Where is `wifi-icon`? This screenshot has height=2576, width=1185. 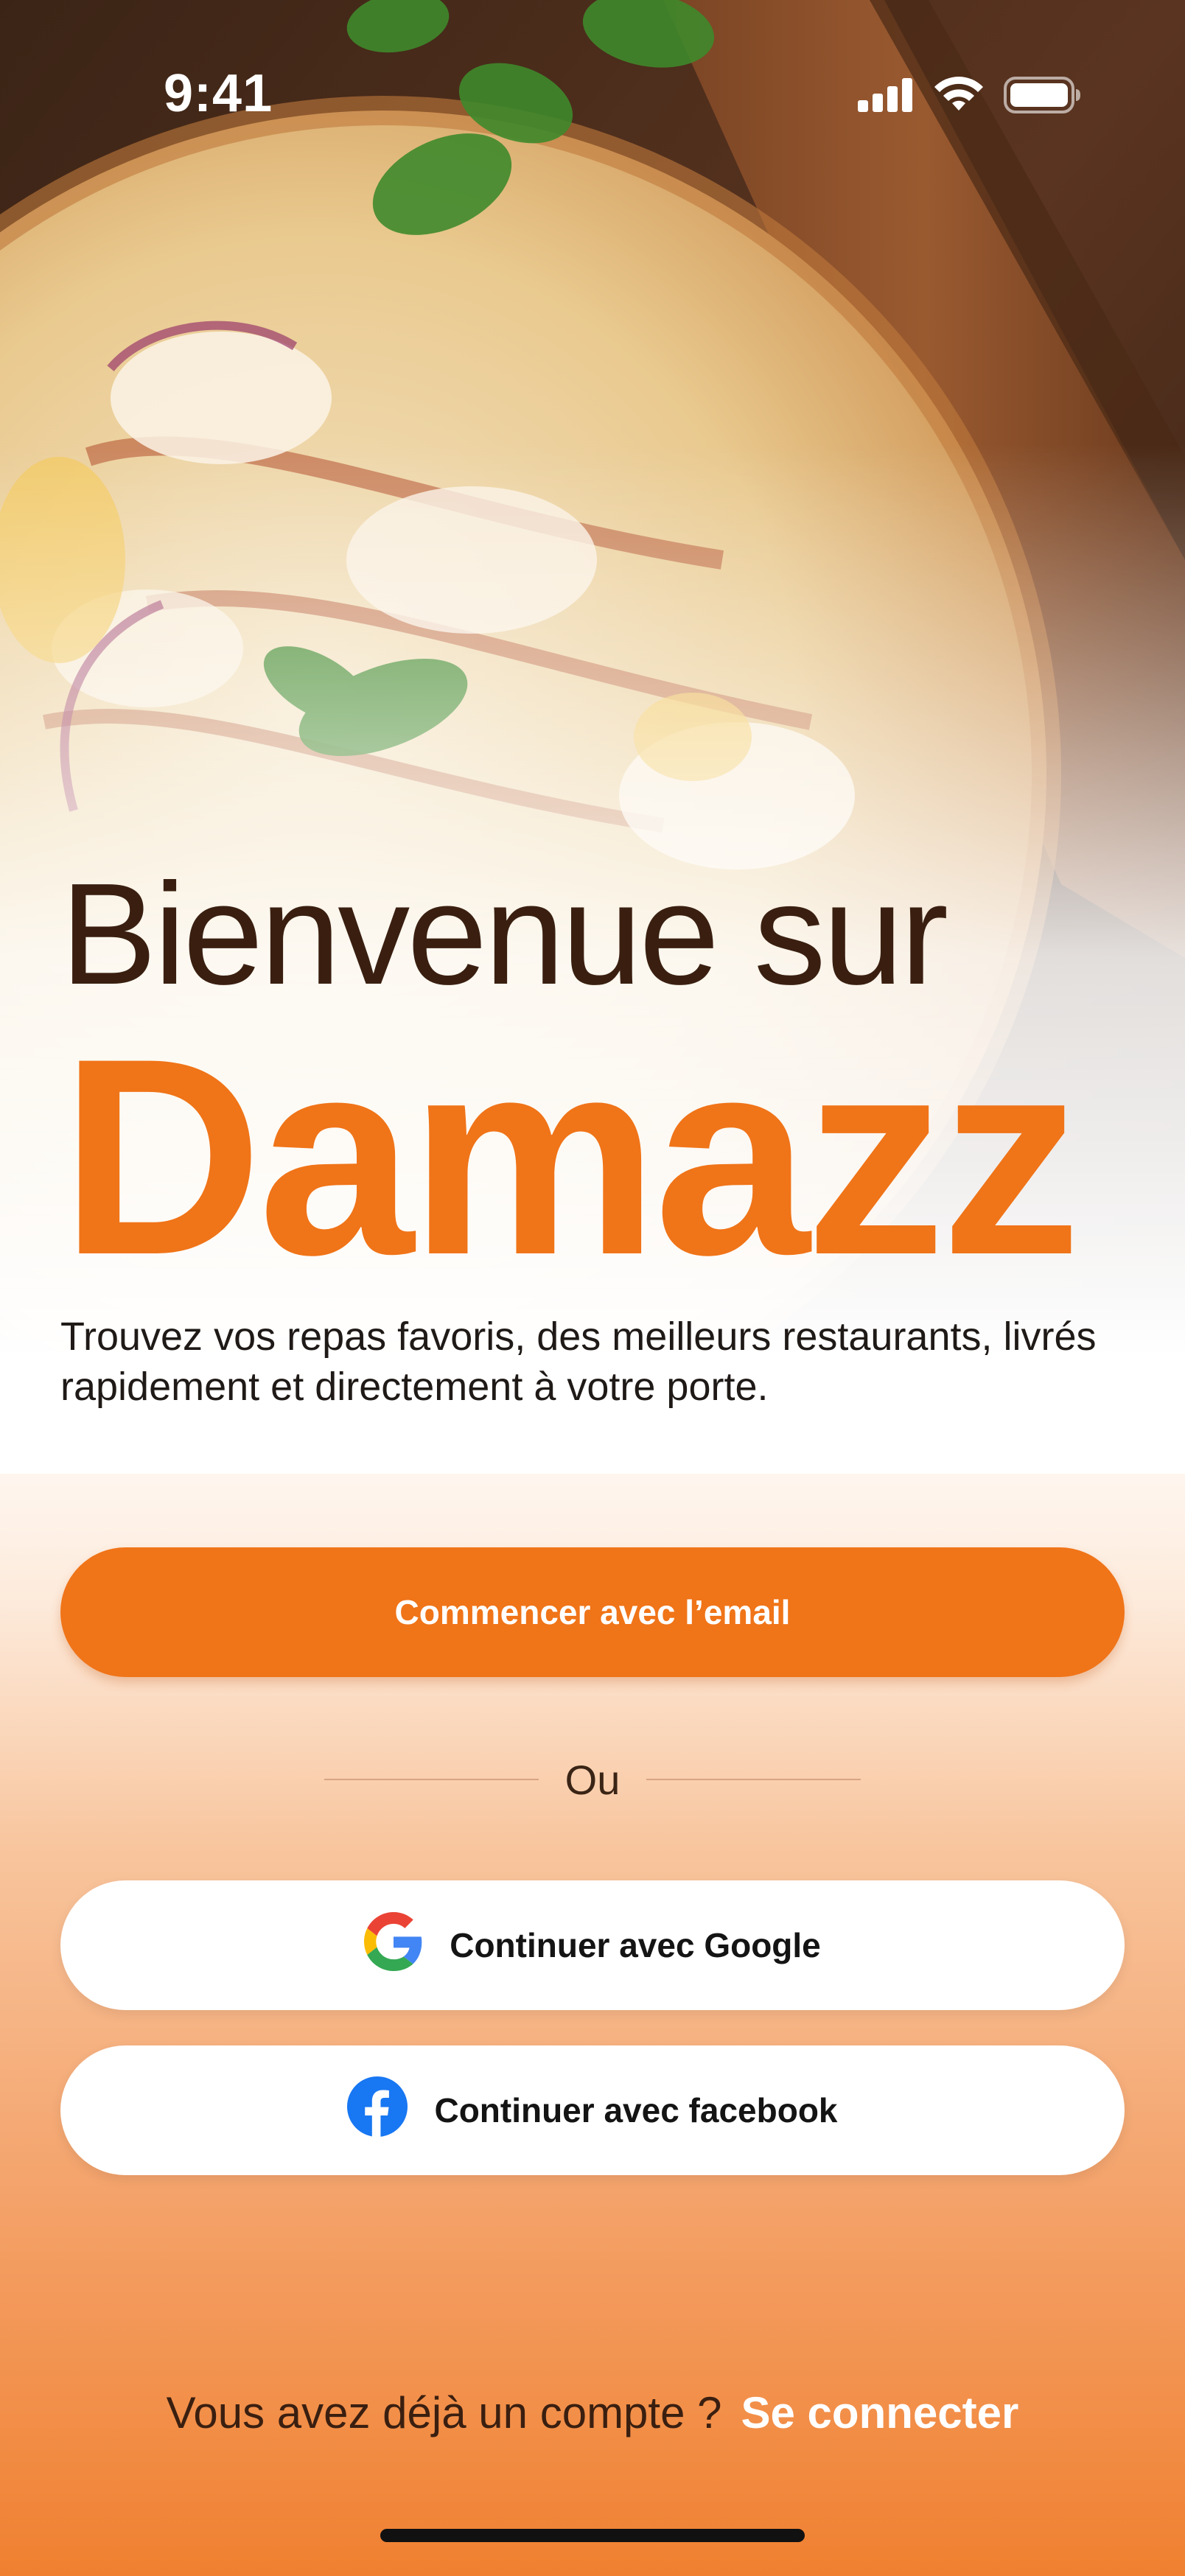
wifi-icon is located at coordinates (959, 97).